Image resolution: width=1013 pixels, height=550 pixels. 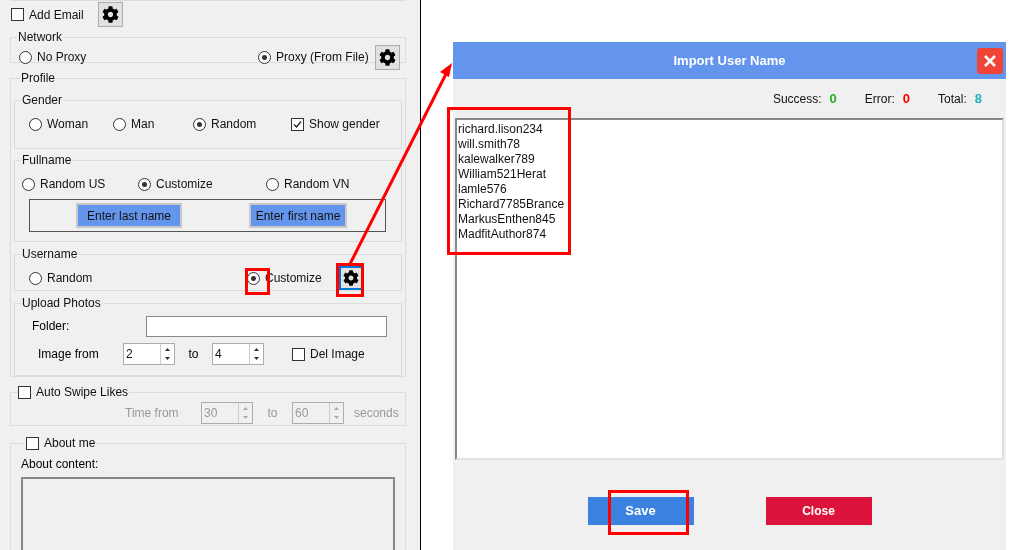 What do you see at coordinates (496, 159) in the screenshot?
I see `username-line: kalewalker789` at bounding box center [496, 159].